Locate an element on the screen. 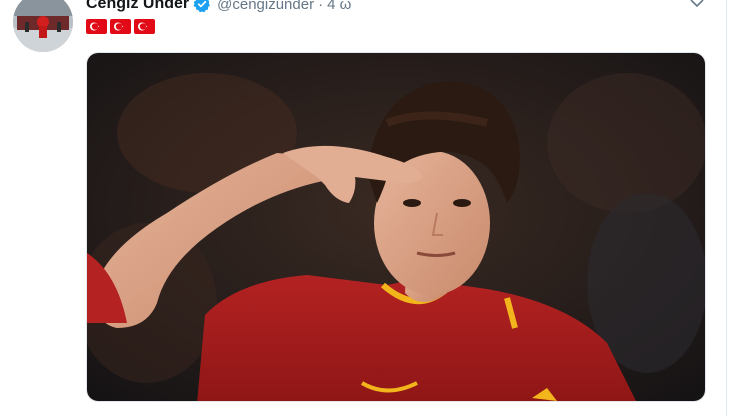 The image size is (750, 416). tweet-timestamp: 4 ω is located at coordinates (339, 6).